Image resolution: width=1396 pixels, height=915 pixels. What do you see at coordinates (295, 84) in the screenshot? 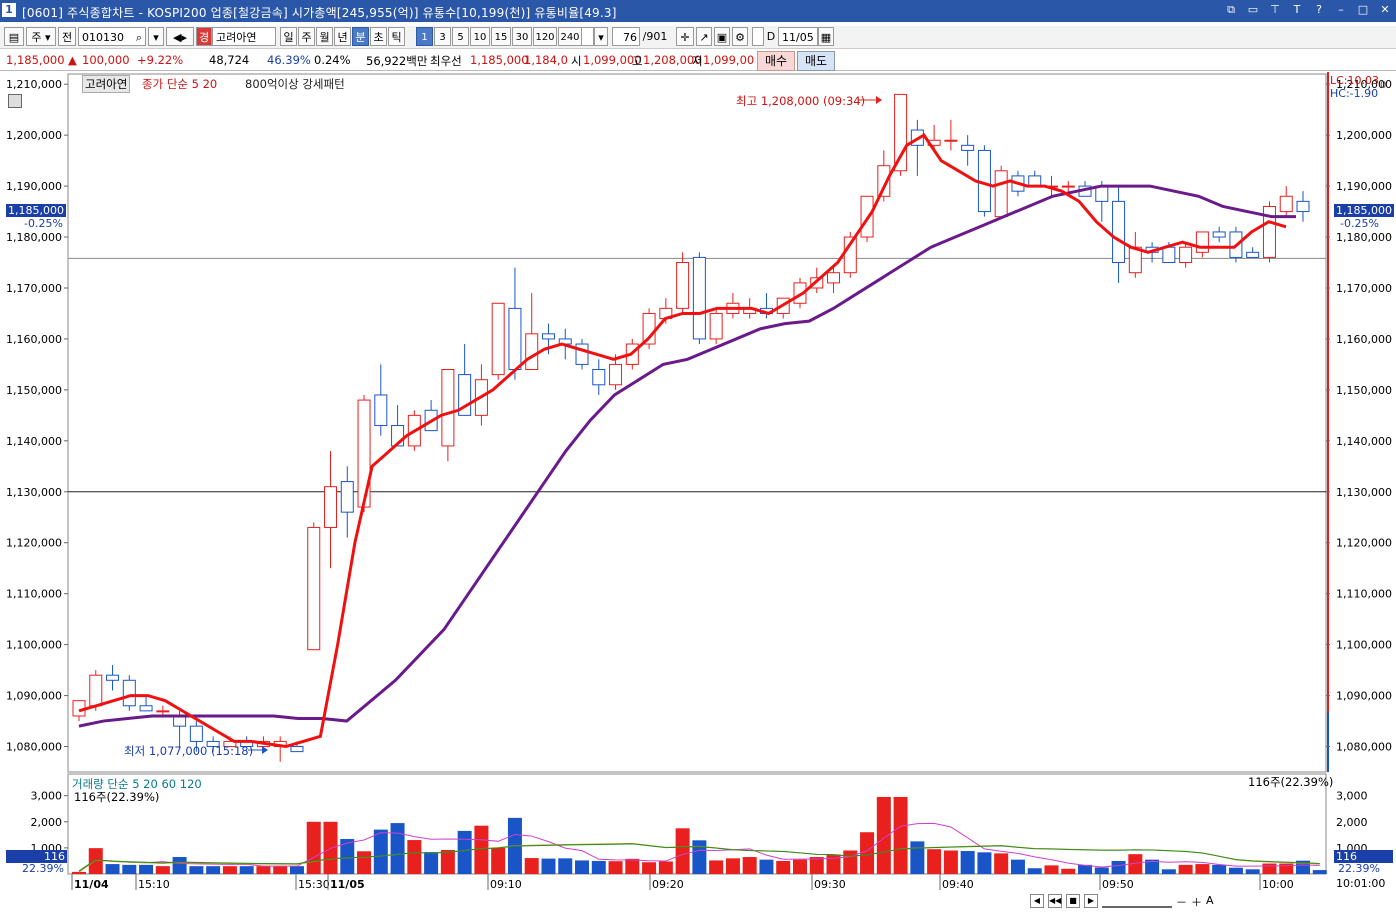
I see `legend-pattern: 800억이상 강세패턴` at bounding box center [295, 84].